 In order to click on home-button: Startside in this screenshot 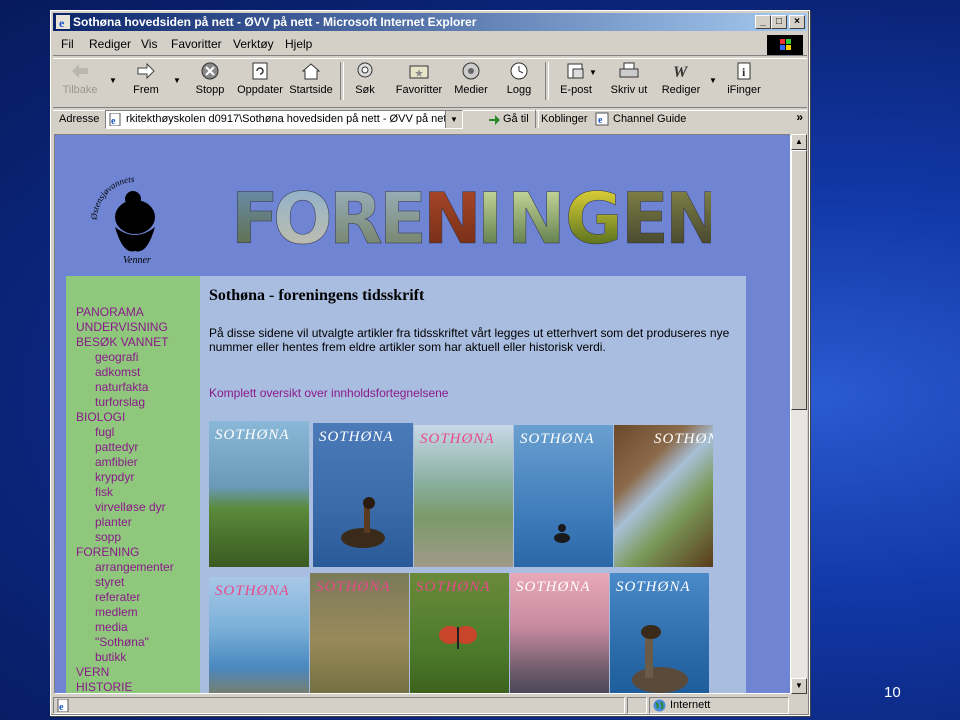, I will do `click(311, 81)`.